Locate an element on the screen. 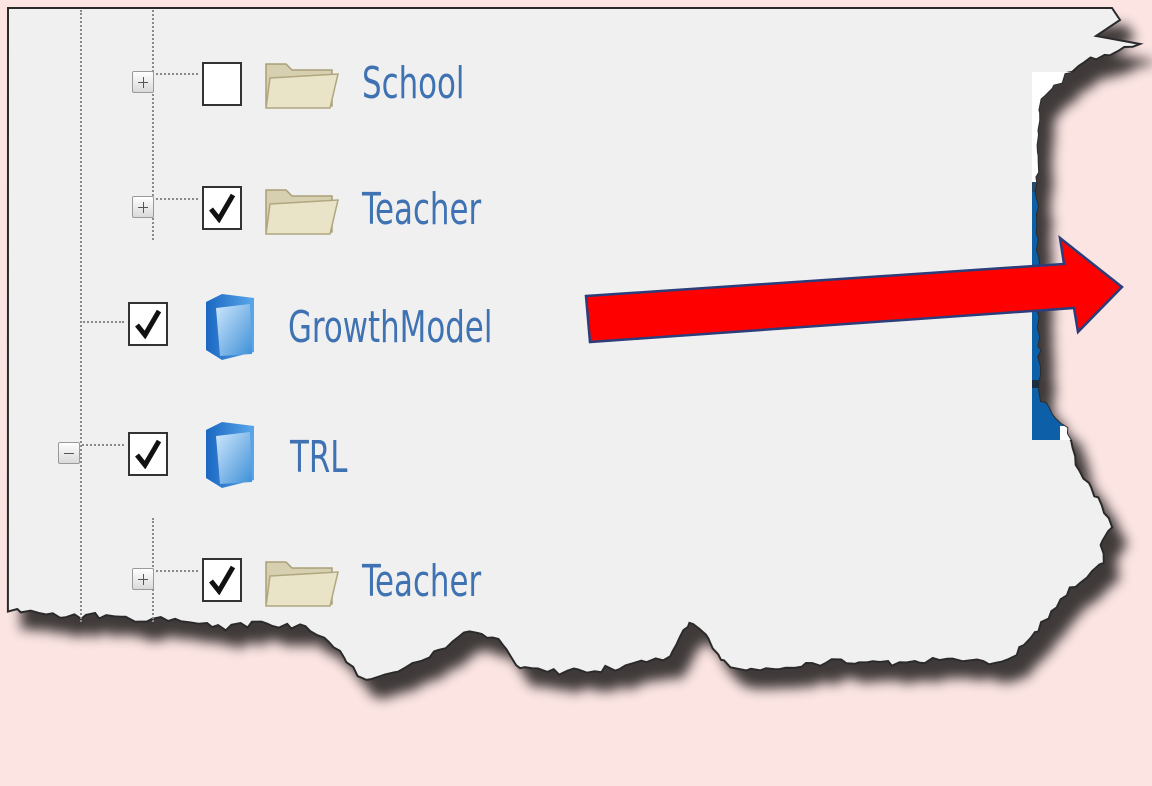  blue-button-fragment is located at coordinates (1086, 256).